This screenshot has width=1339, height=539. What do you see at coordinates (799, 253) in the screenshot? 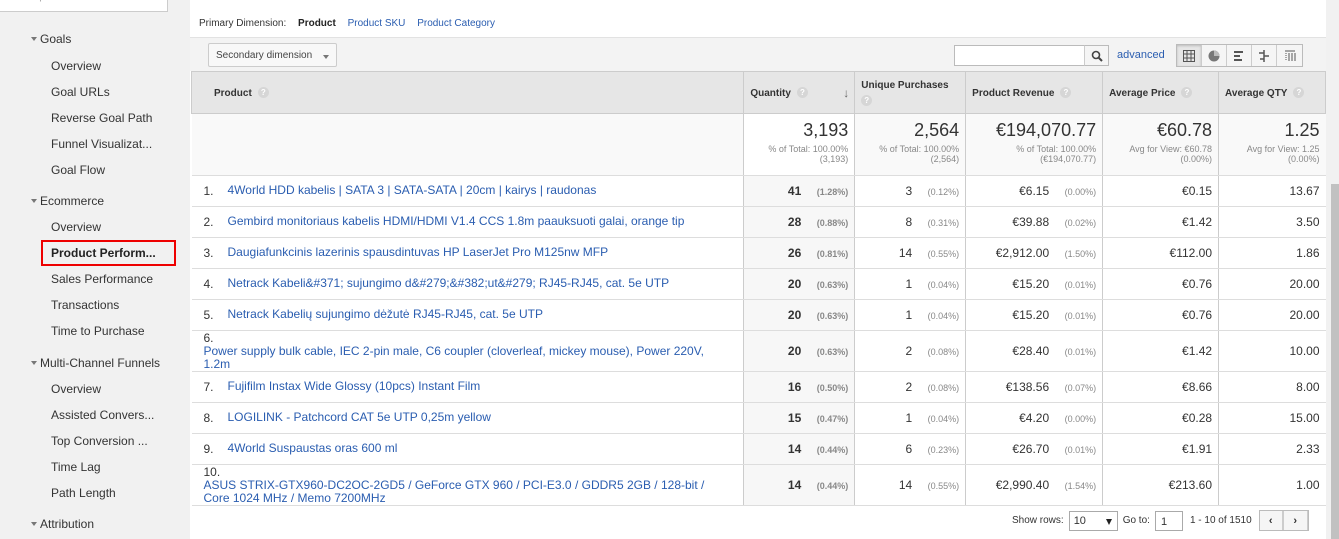
I see `quantity-cell: 26 (0.81%)` at bounding box center [799, 253].